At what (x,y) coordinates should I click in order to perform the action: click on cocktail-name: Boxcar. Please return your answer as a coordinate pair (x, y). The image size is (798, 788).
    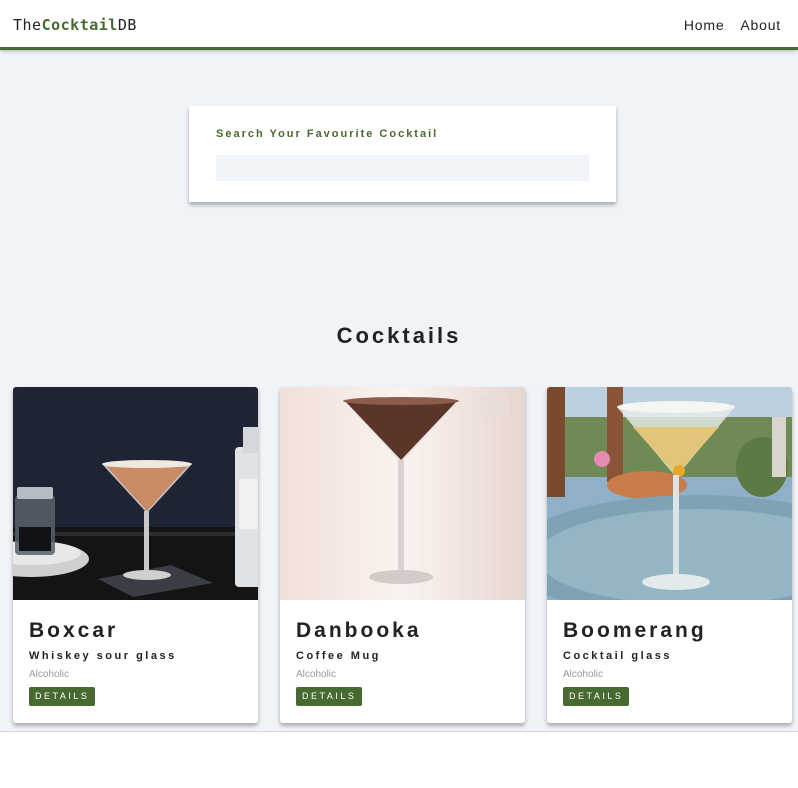
    Looking at the image, I should click on (74, 630).